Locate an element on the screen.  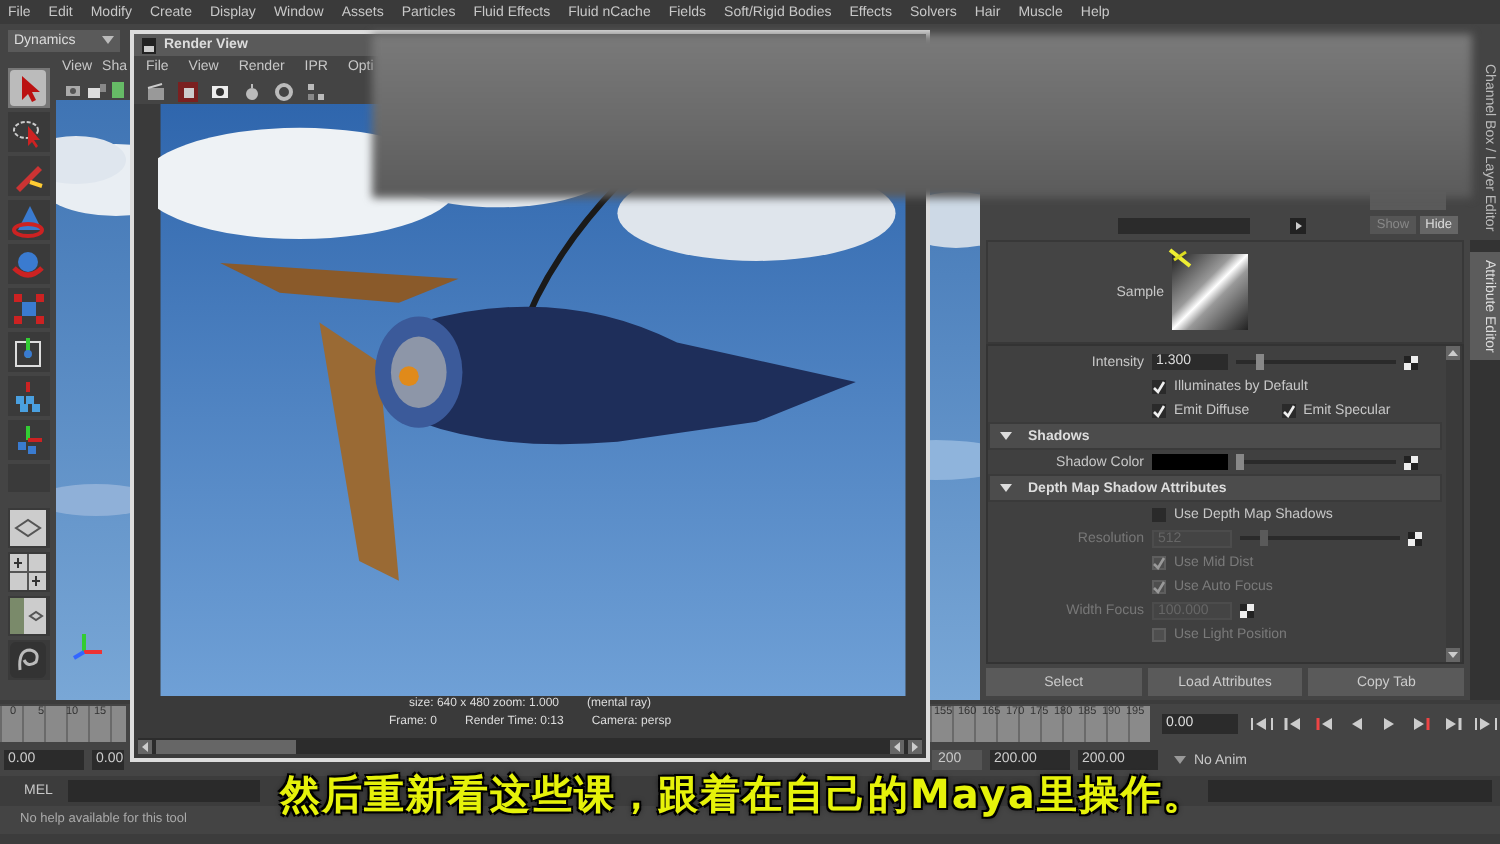
panel-icon is located at coordinates (118, 89).